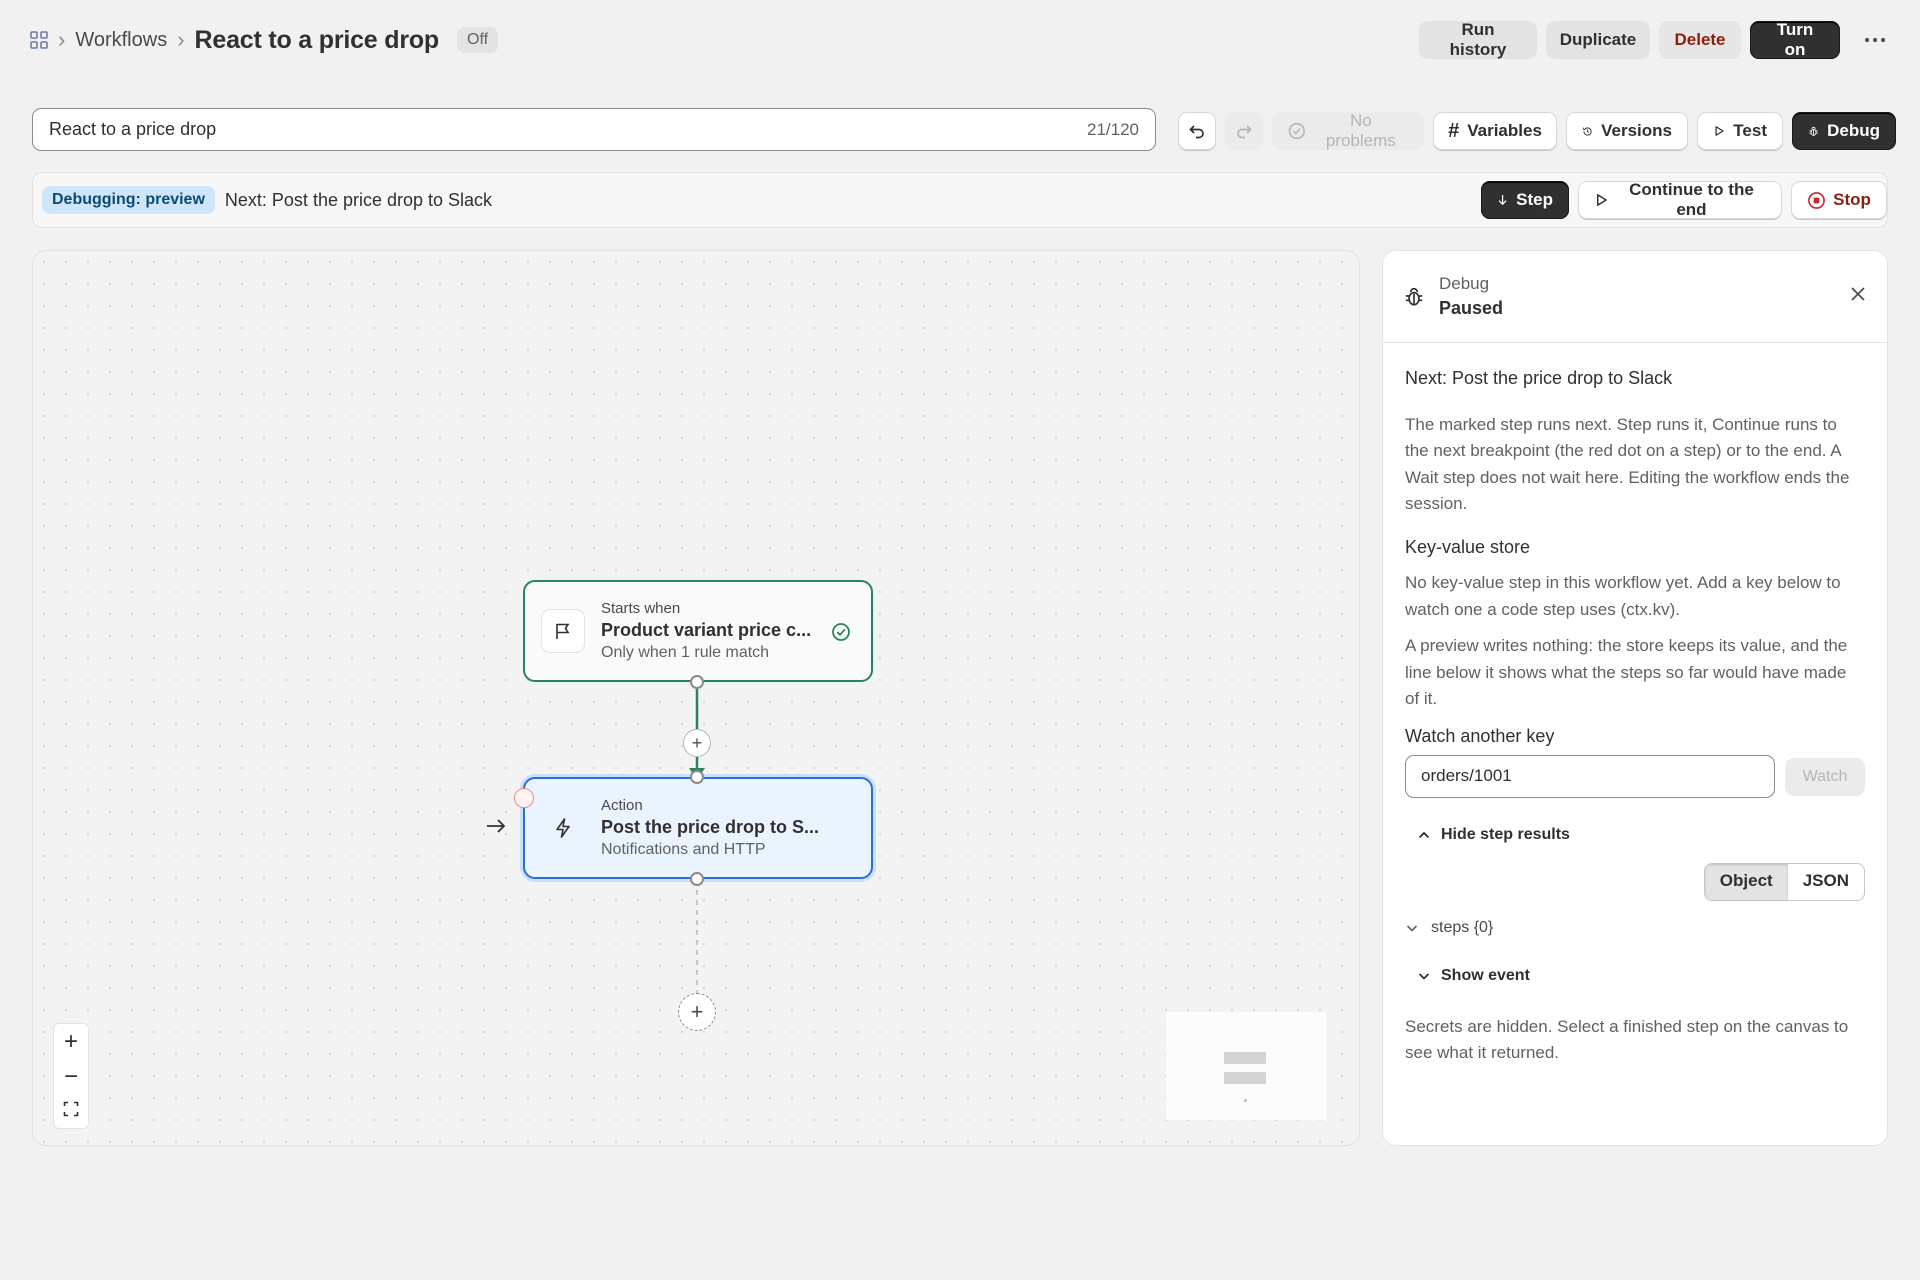 The width and height of the screenshot is (1920, 1280). I want to click on debug-label: Debug, so click(1853, 130).